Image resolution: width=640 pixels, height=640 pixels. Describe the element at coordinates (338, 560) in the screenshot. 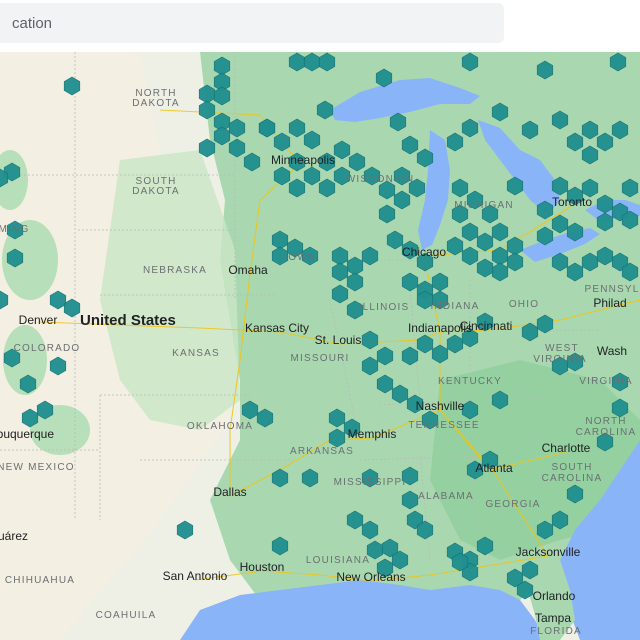

I see `state-label: LOUISIANA` at that location.